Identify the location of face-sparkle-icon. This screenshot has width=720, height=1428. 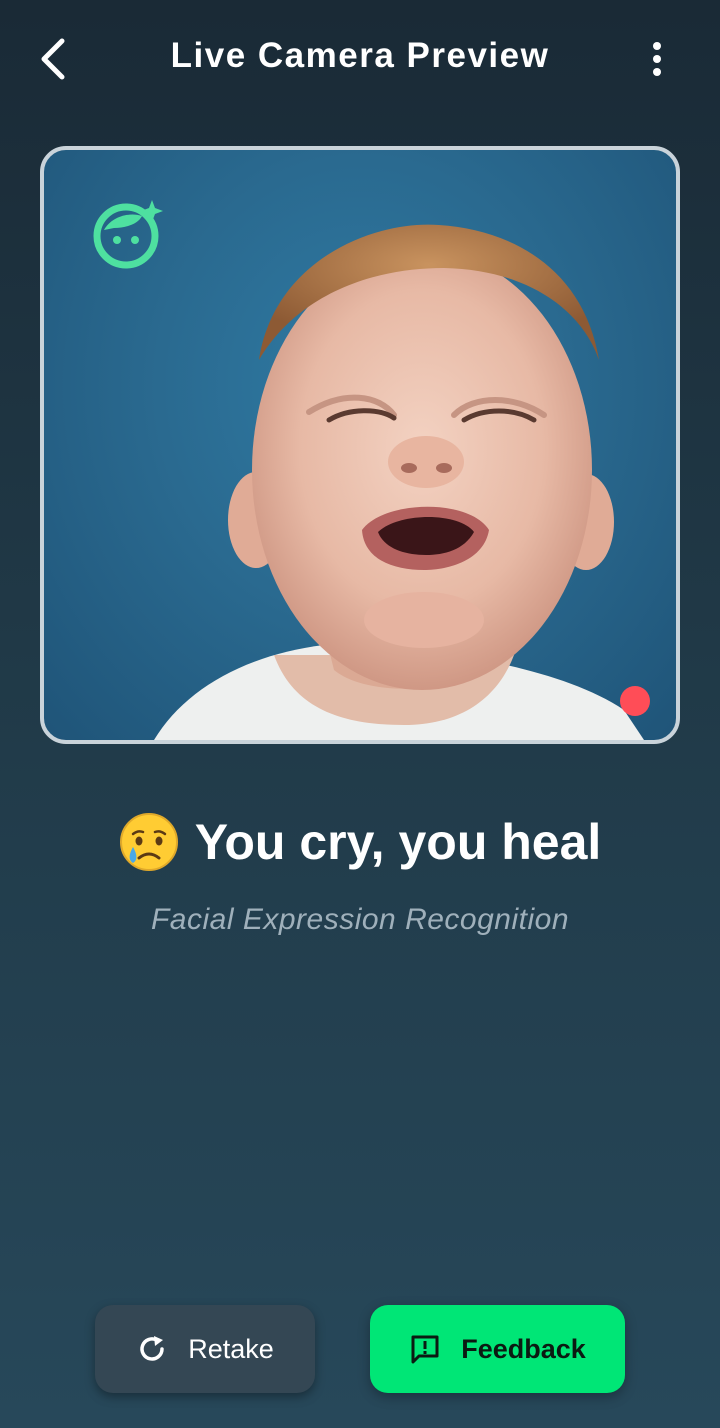
(128, 234).